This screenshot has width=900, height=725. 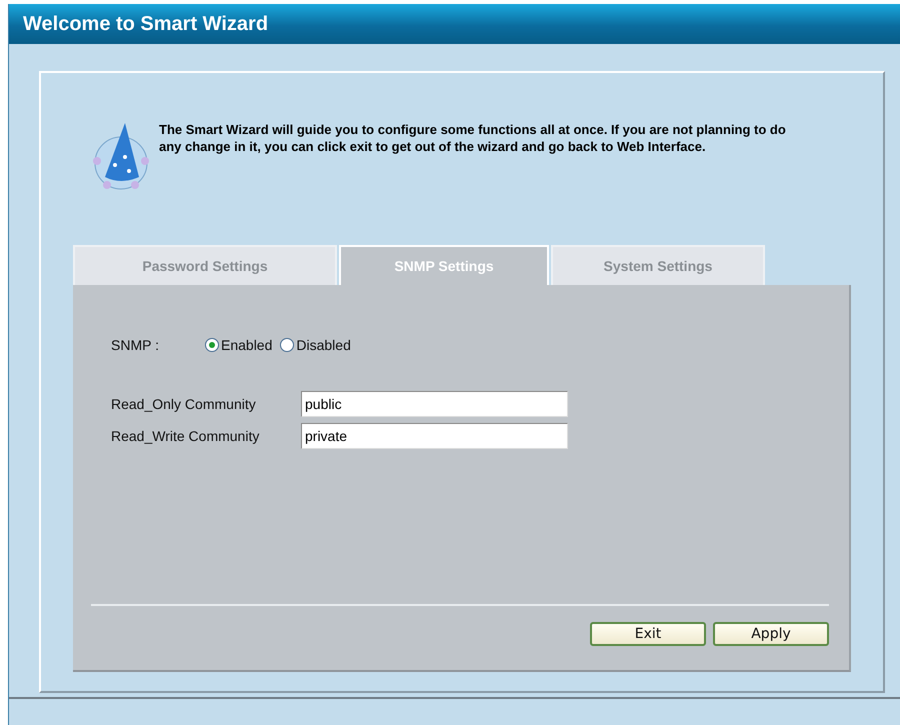 What do you see at coordinates (135, 345) in the screenshot?
I see `snmp-label: SNMP :` at bounding box center [135, 345].